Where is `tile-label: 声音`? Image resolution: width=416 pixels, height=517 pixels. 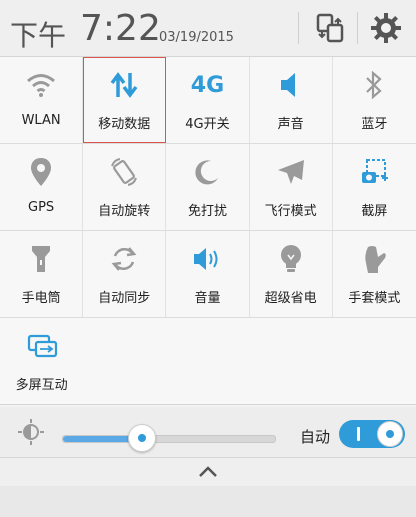
tile-label: 声音 is located at coordinates (290, 124).